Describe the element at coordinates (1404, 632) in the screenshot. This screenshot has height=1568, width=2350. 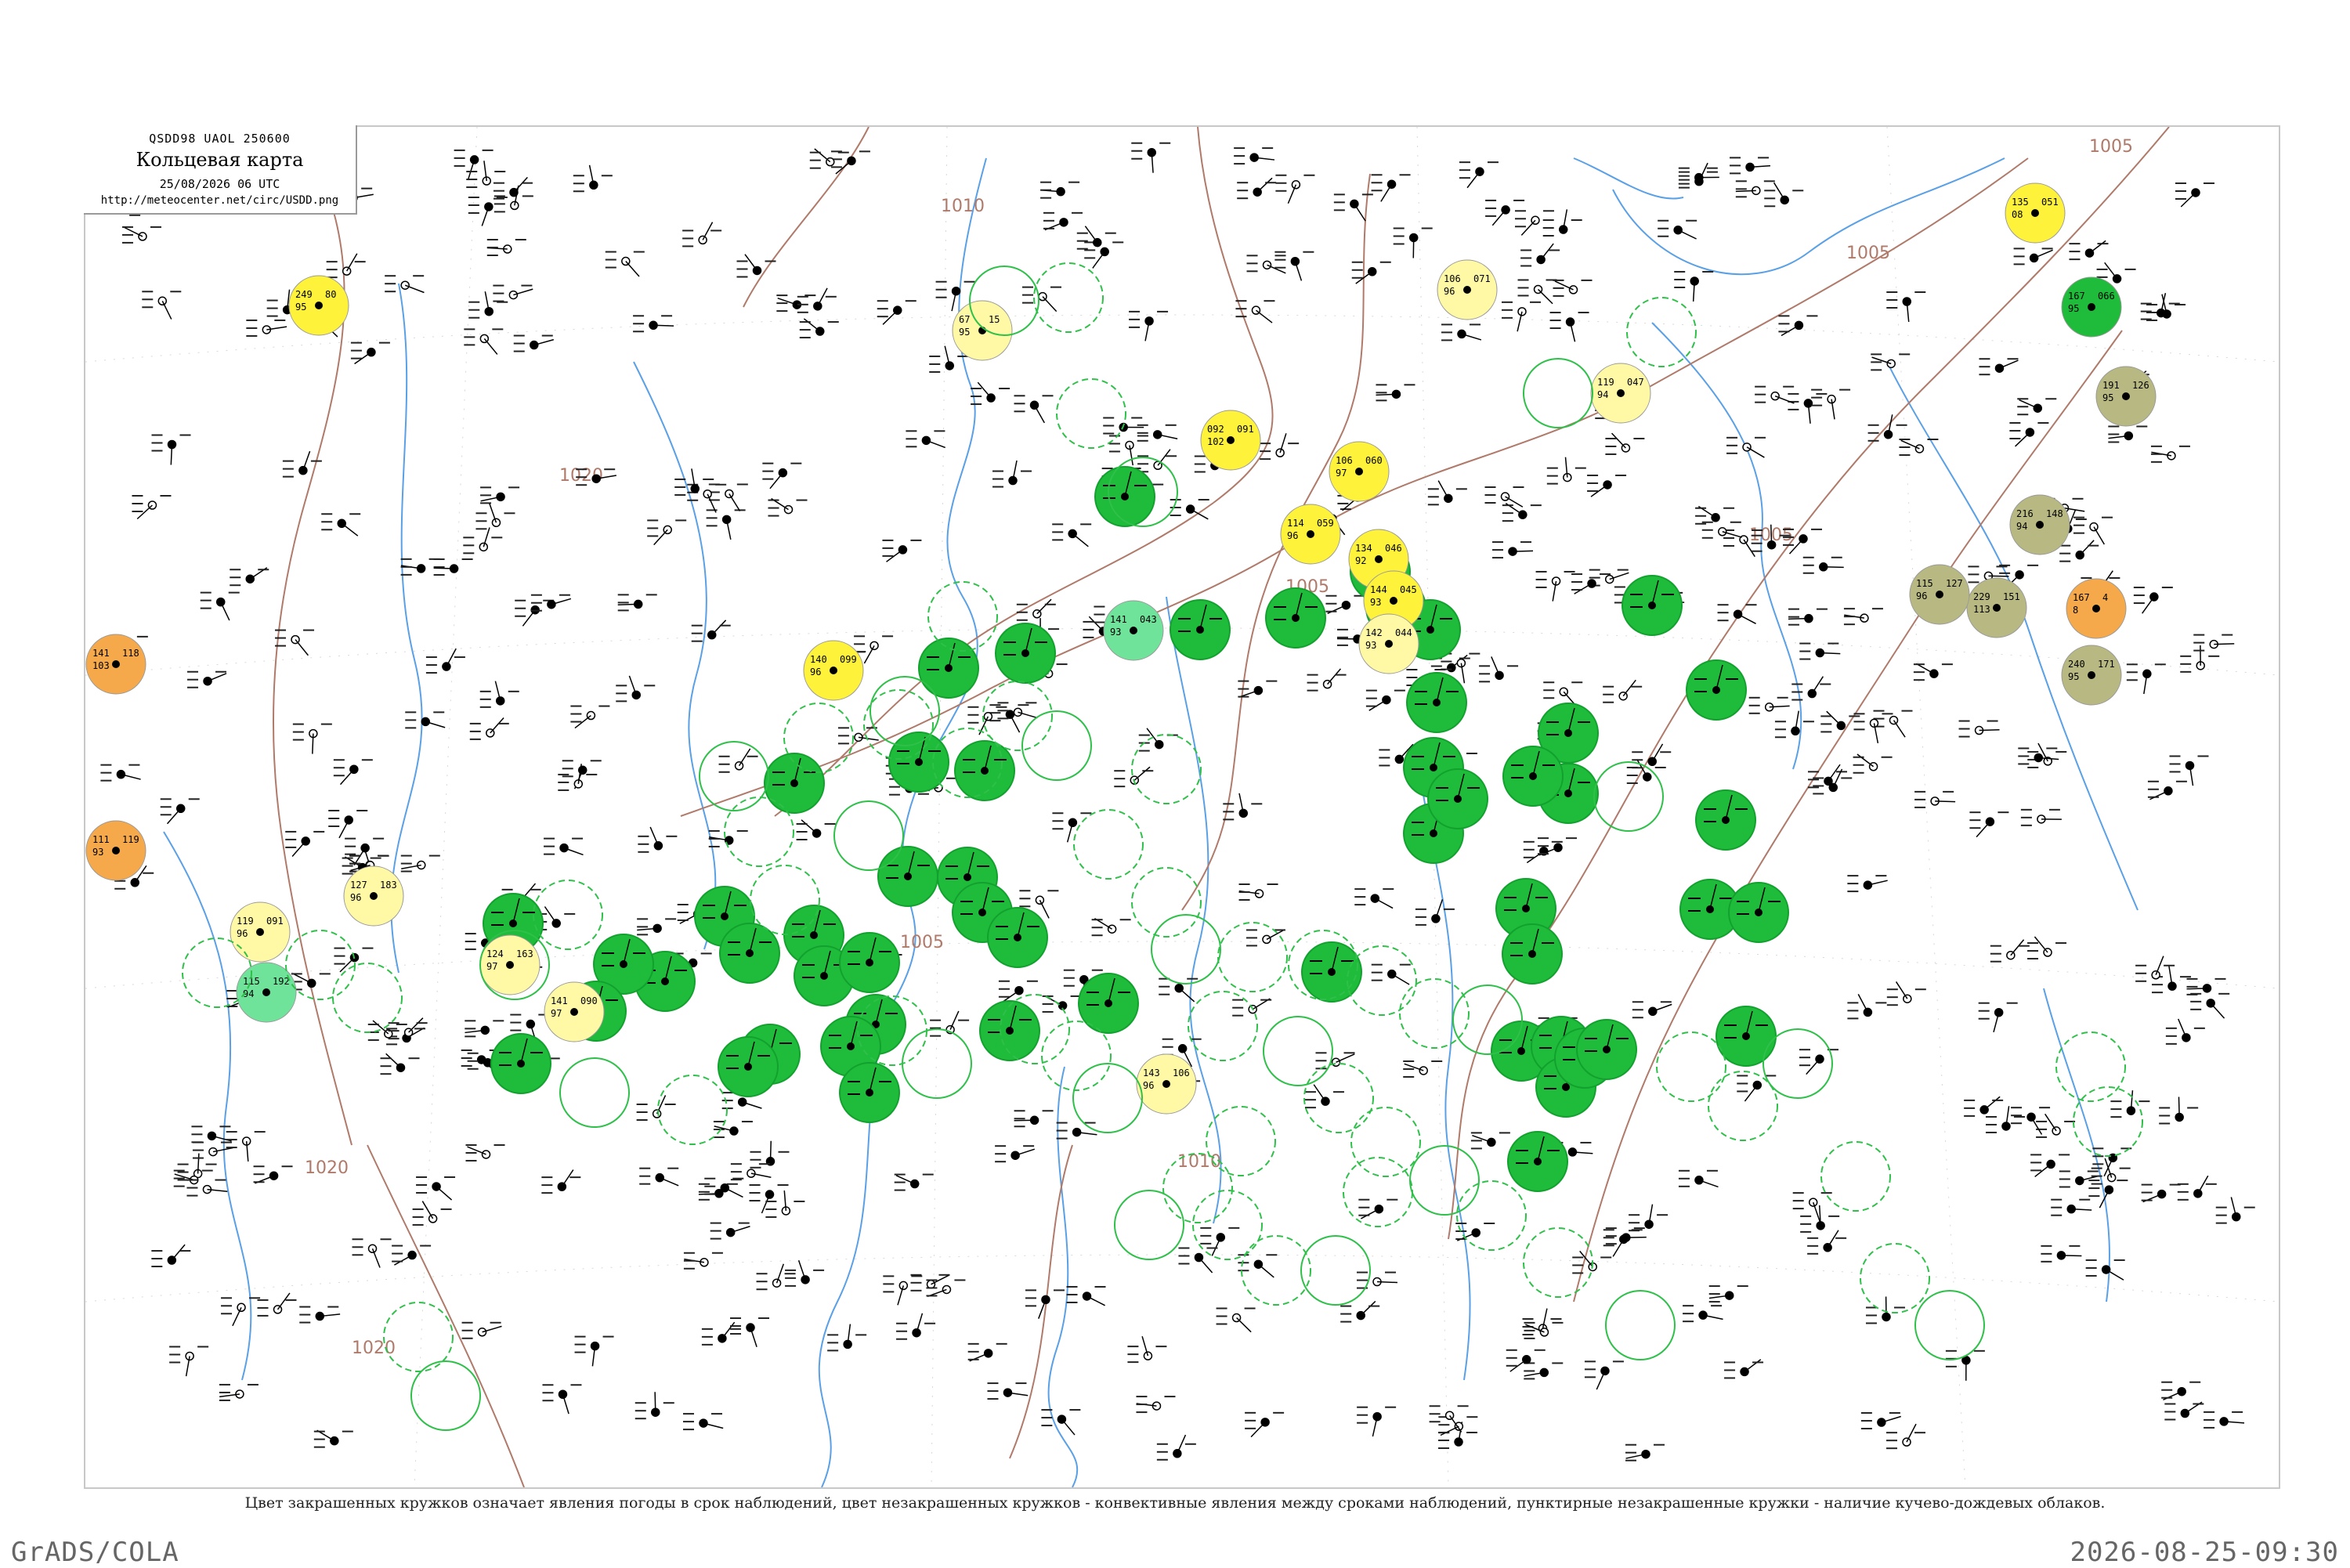
I see `station-pressure: 044` at that location.